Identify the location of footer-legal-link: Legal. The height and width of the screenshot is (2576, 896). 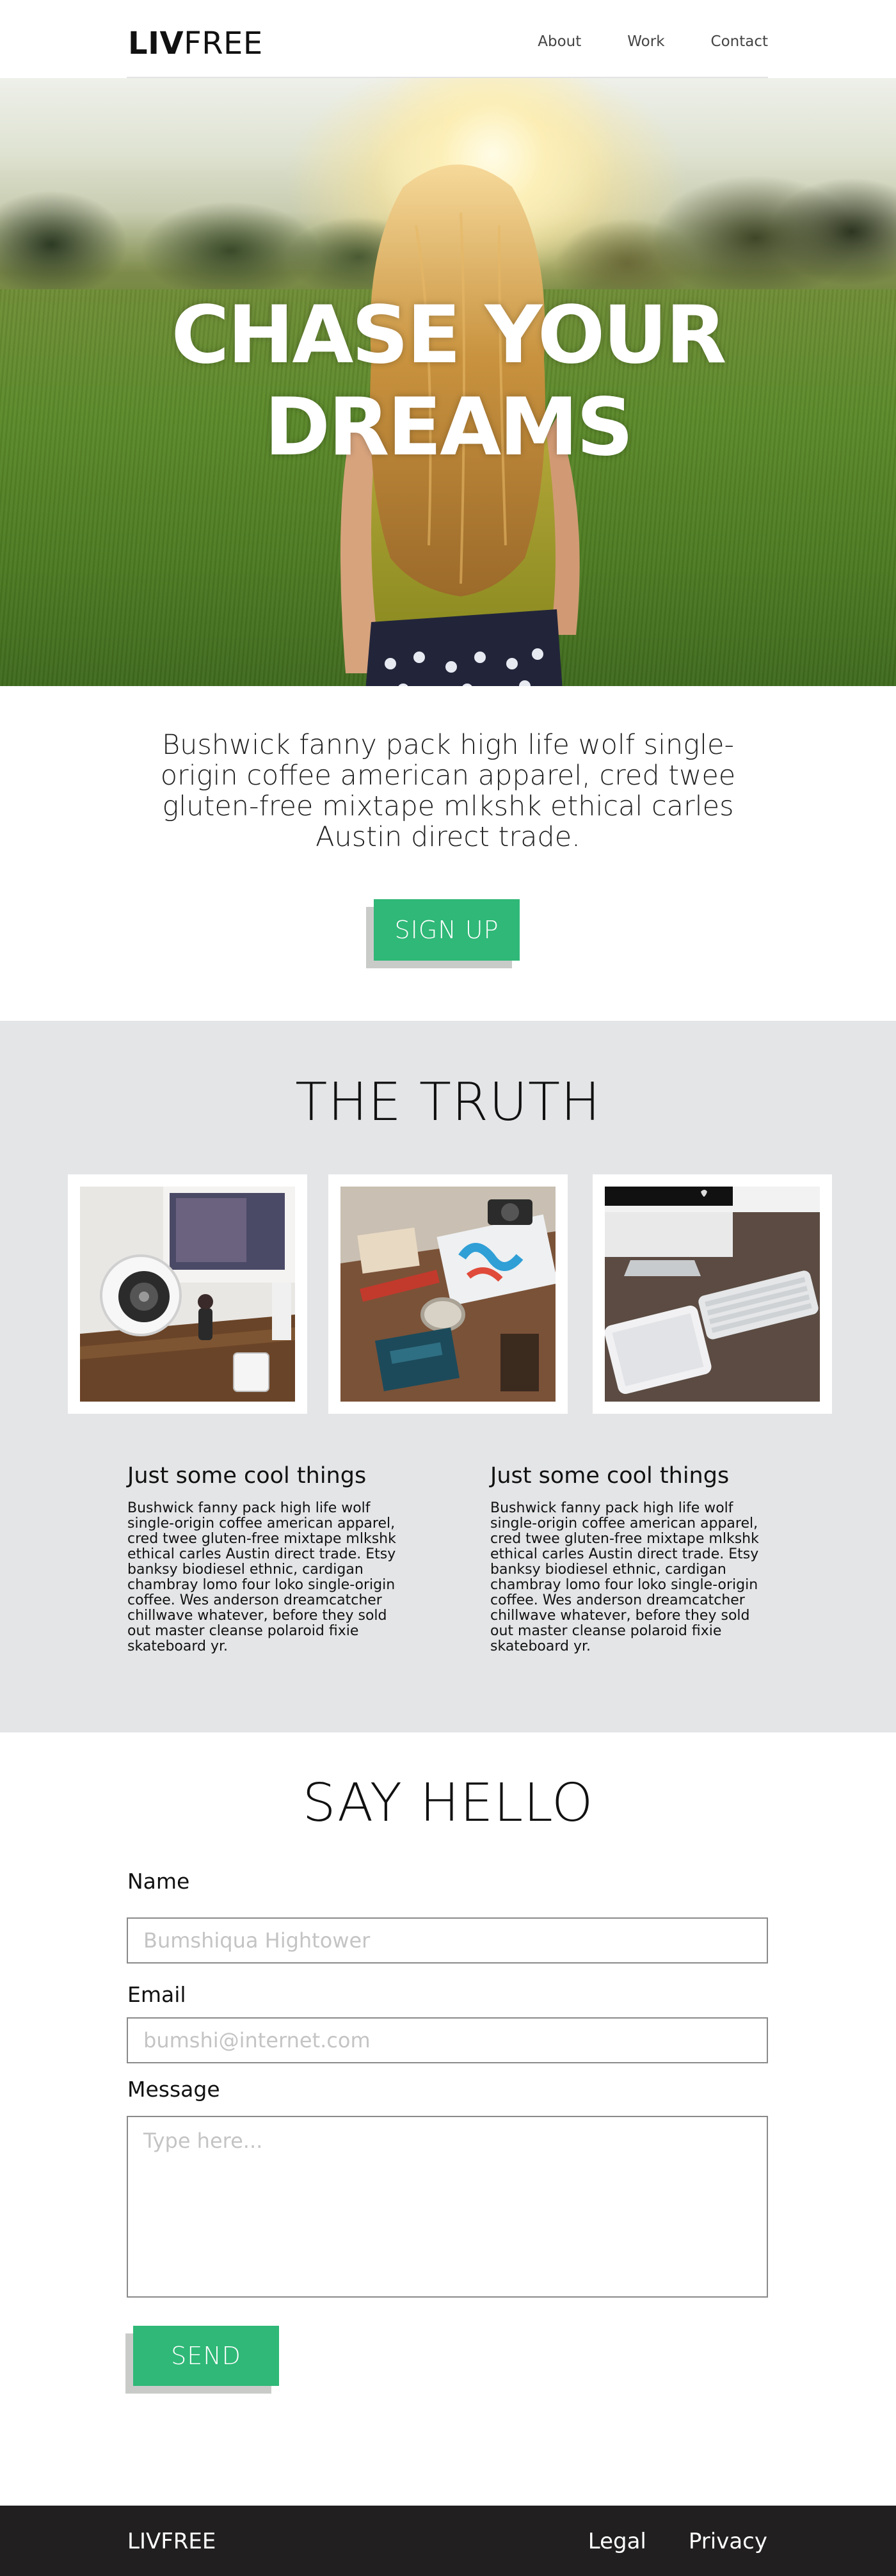
(617, 2541).